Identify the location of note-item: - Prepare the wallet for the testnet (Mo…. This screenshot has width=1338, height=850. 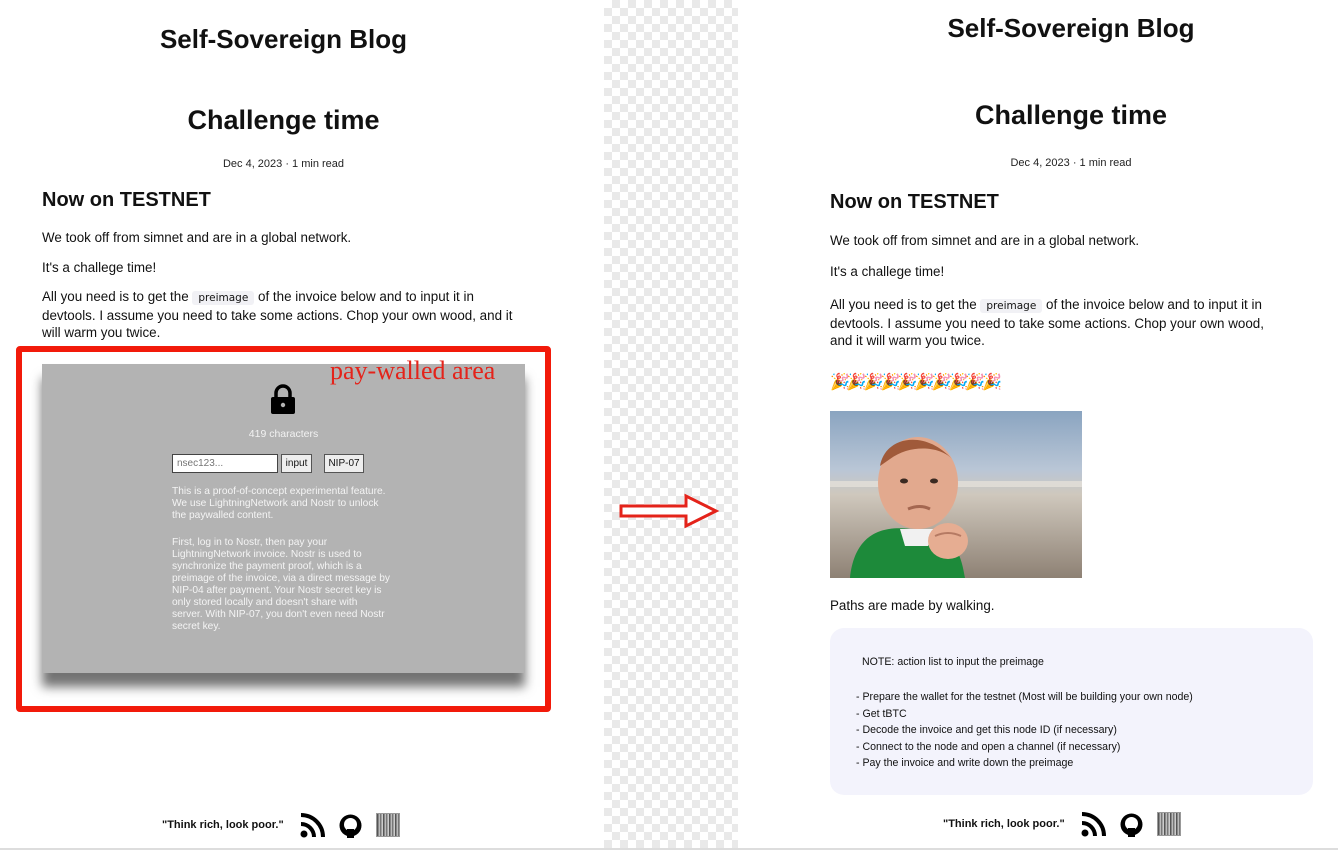
(1024, 697).